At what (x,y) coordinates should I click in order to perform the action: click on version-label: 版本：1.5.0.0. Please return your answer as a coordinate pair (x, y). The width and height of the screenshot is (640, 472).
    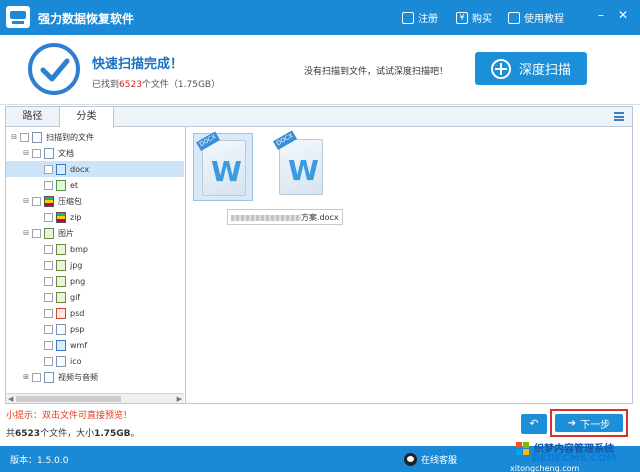
    Looking at the image, I should click on (39, 461).